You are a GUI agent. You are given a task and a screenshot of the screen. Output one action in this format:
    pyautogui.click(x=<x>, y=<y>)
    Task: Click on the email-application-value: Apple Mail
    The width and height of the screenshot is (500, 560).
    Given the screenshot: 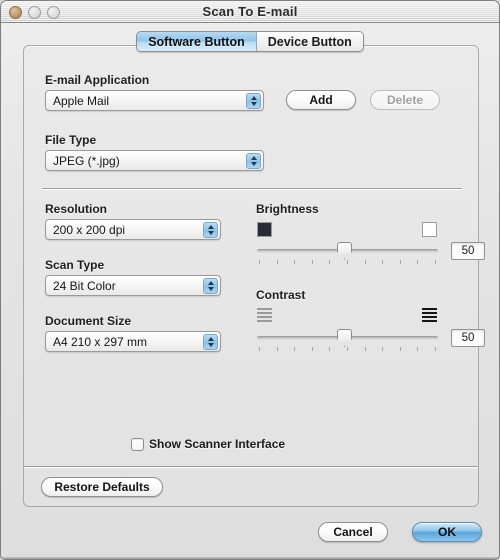 What is the action you would take?
    pyautogui.click(x=81, y=100)
    